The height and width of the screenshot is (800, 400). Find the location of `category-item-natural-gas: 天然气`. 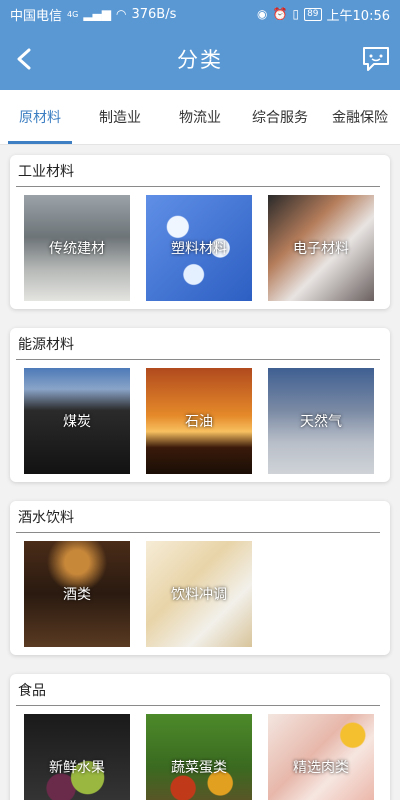

category-item-natural-gas: 天然气 is located at coordinates (321, 421).